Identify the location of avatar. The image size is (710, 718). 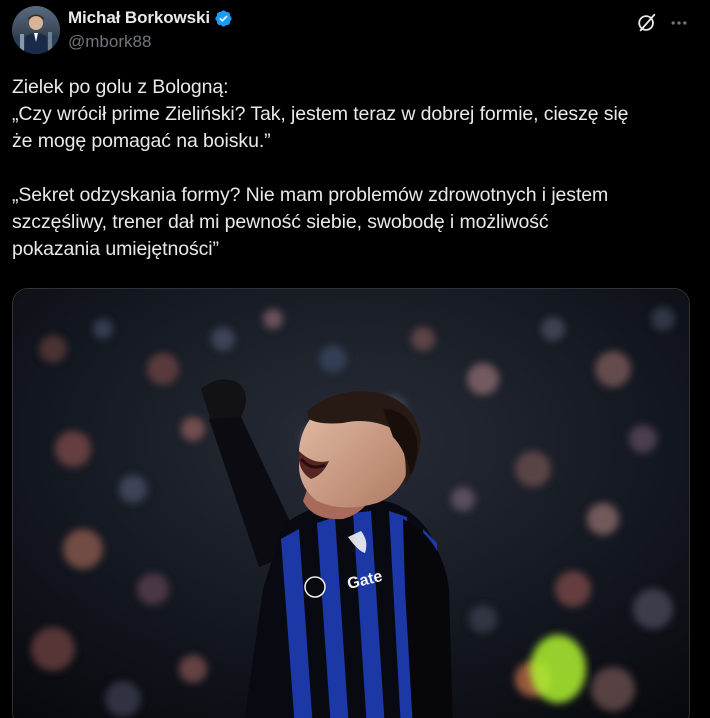
(36, 30).